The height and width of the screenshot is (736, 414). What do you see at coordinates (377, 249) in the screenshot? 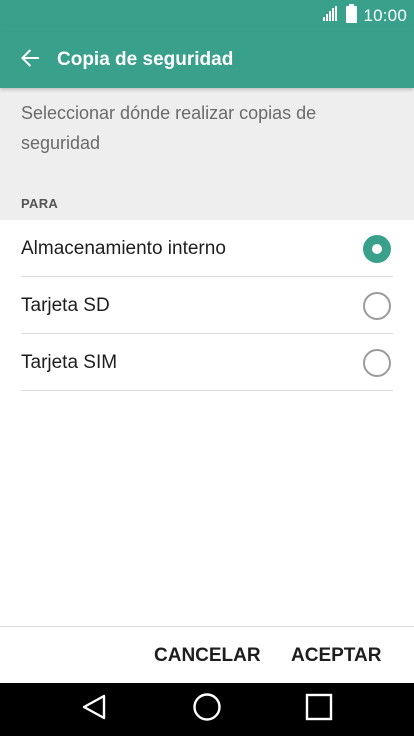
I see `radio-button-selected` at bounding box center [377, 249].